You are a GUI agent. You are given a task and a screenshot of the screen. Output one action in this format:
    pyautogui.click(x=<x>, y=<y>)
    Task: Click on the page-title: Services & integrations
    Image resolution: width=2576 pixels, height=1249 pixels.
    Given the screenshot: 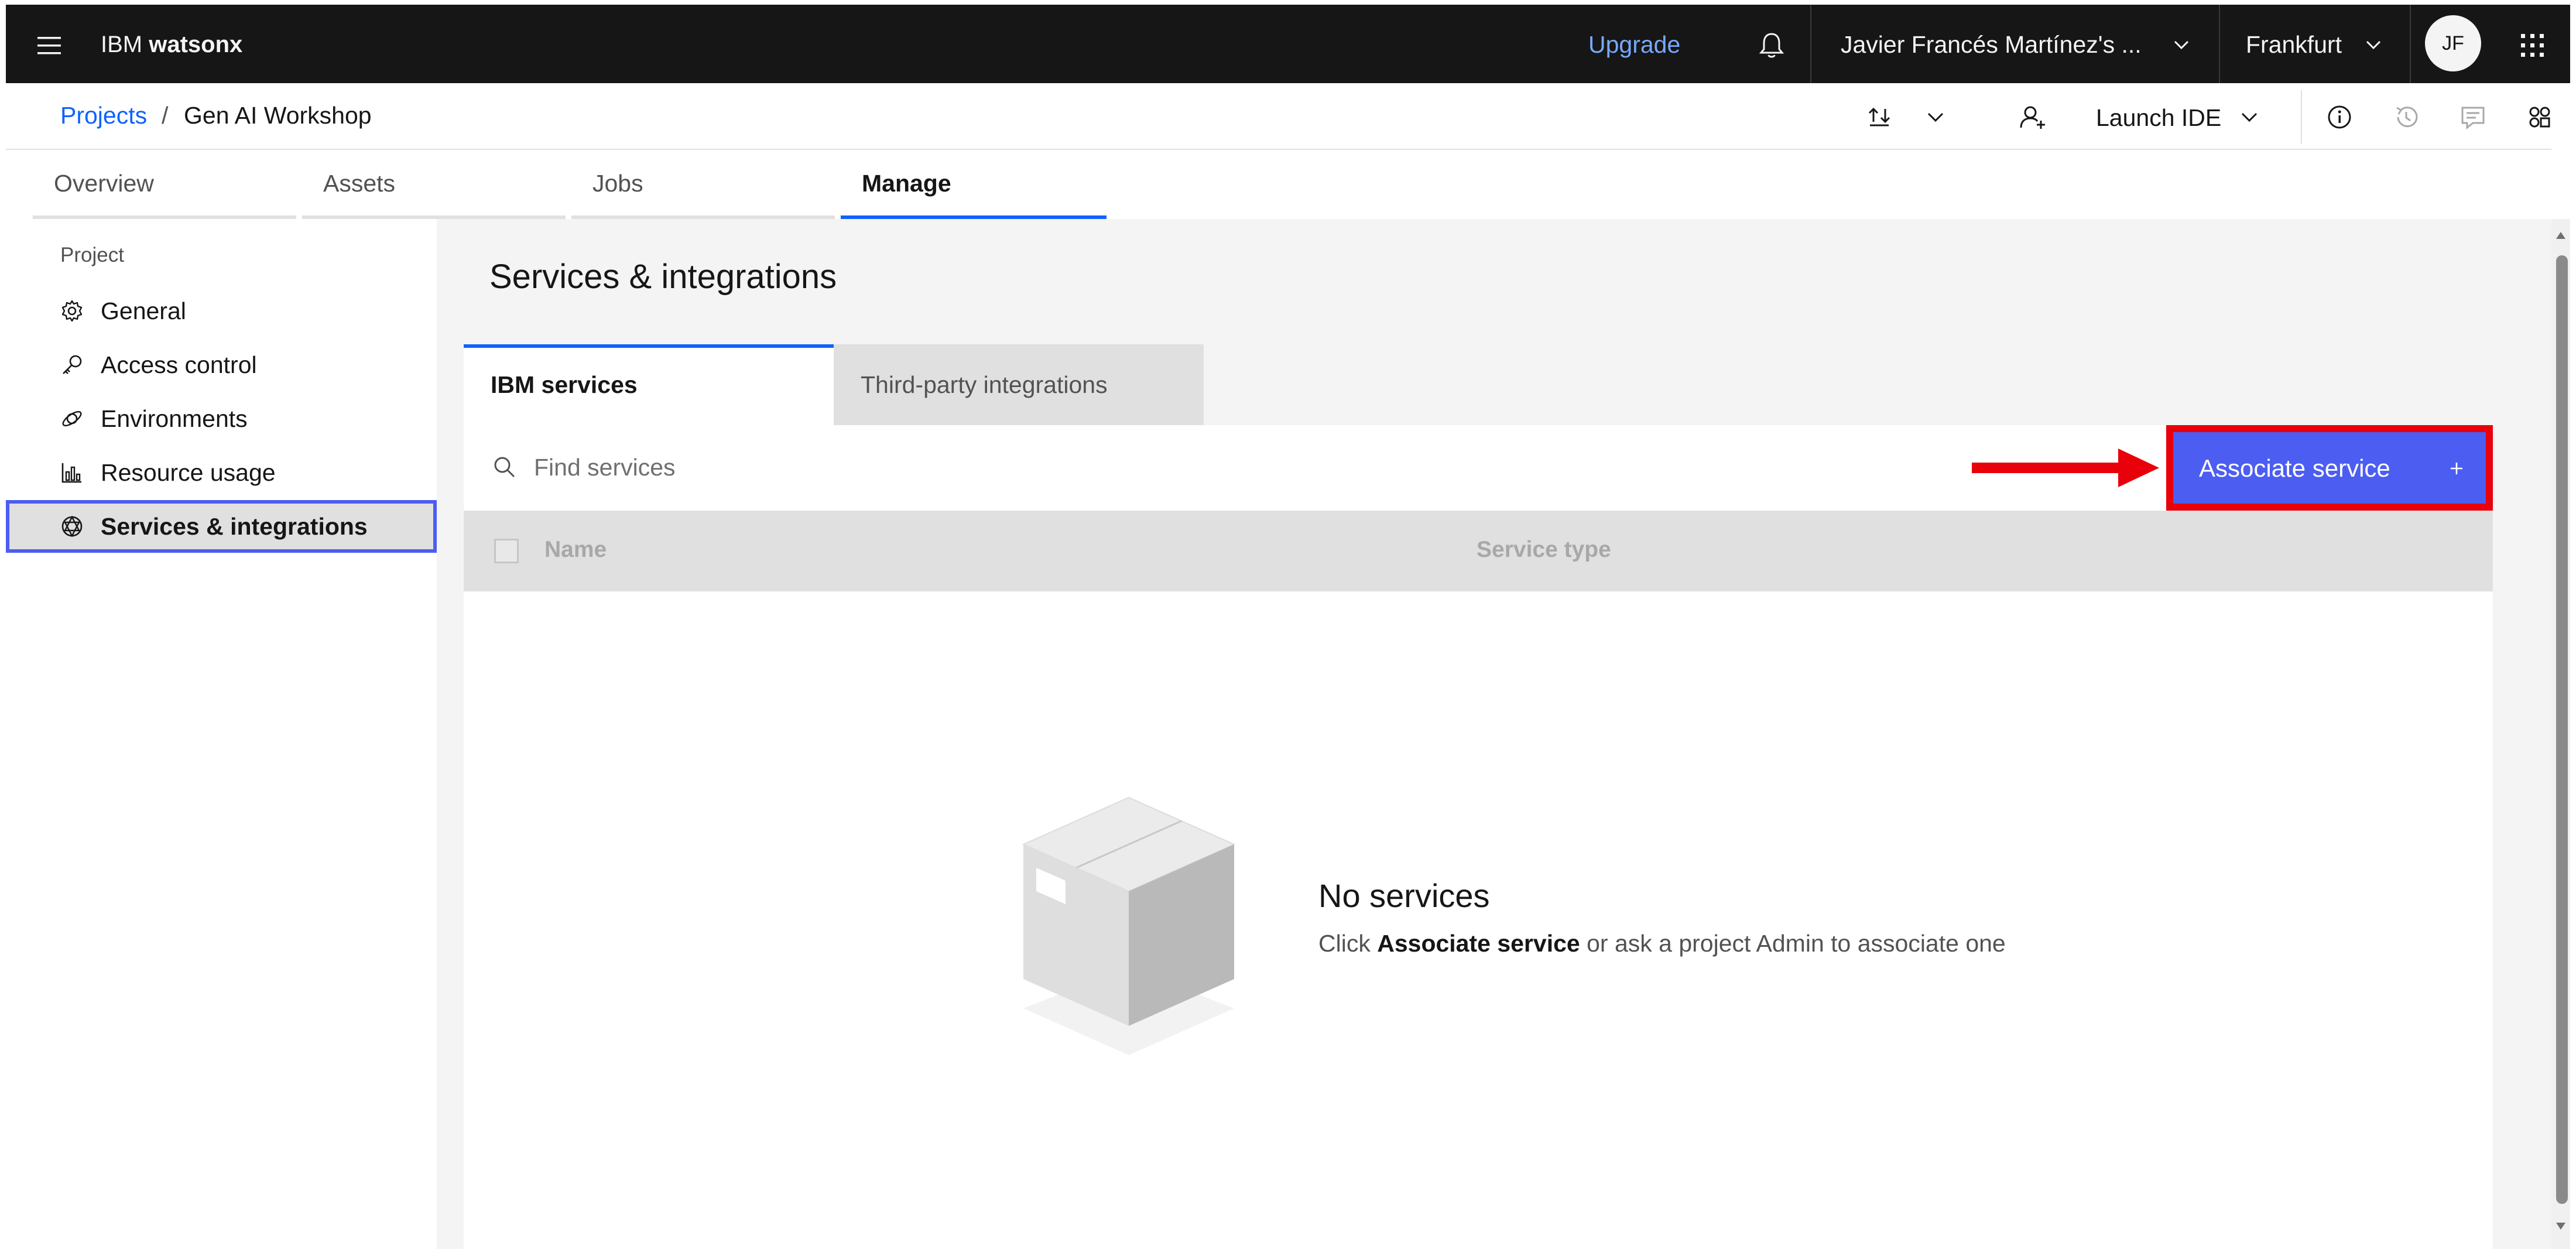 What is the action you would take?
    pyautogui.click(x=663, y=277)
    